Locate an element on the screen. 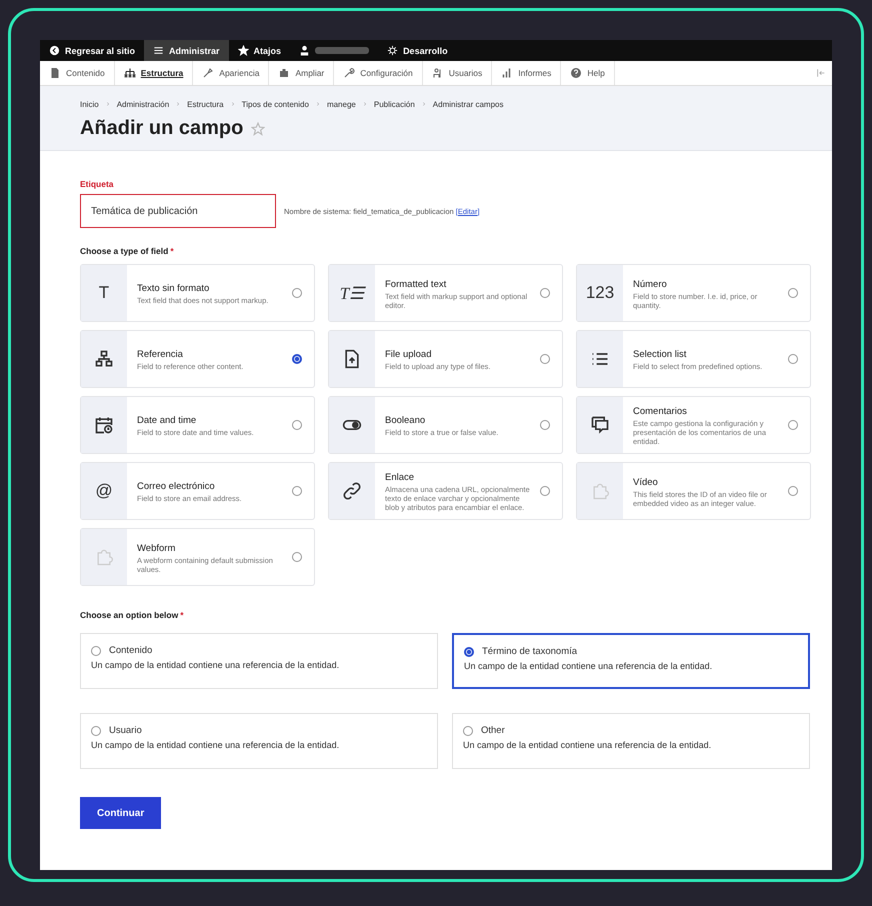  option-title: Correo electrónico is located at coordinates (176, 486).